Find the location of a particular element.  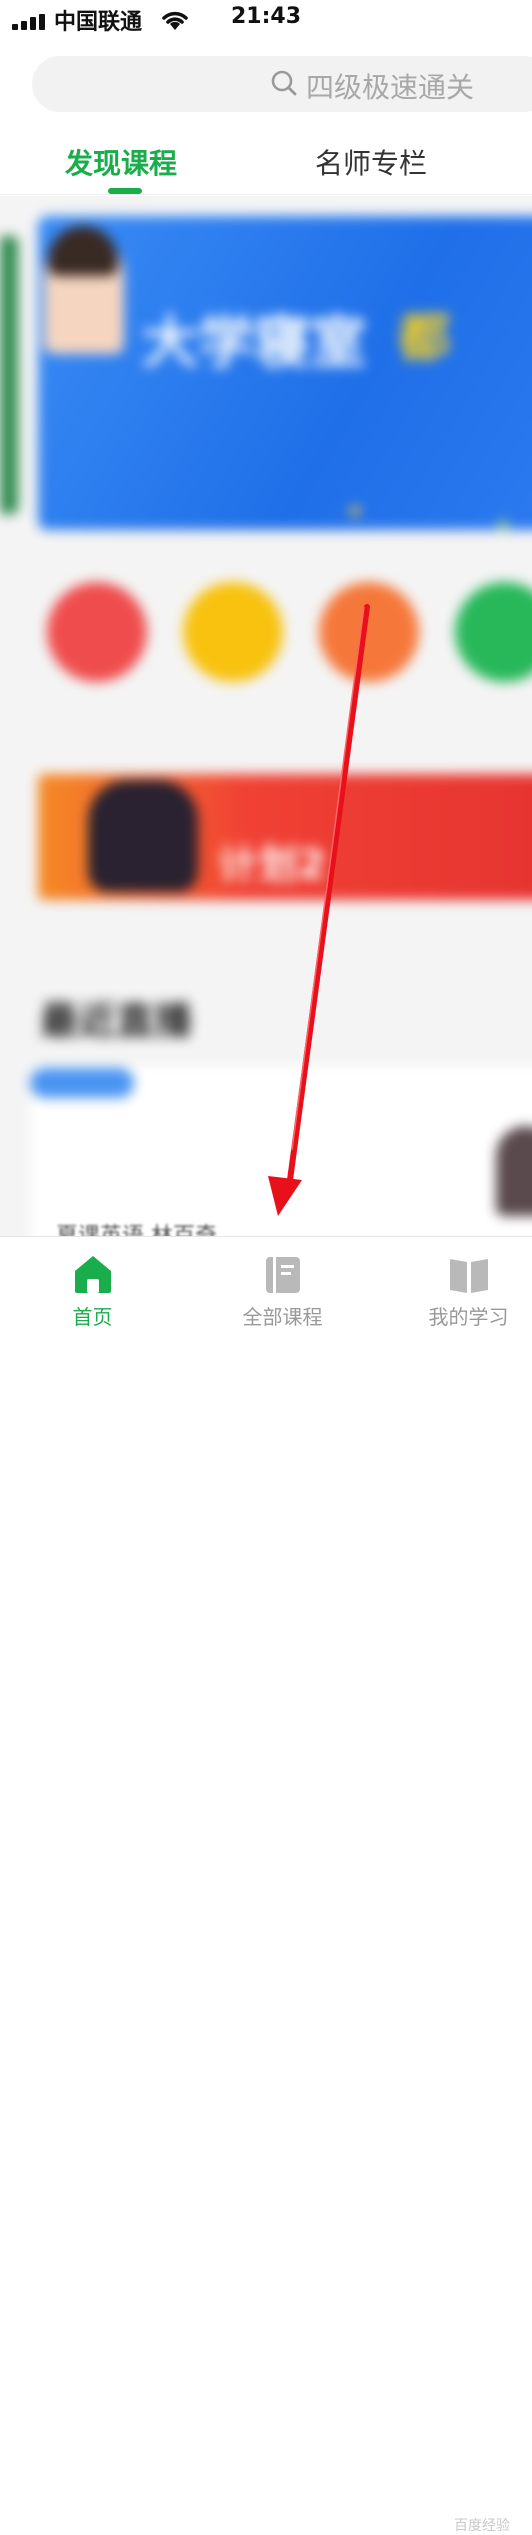

live-course-teacher: 夏课英语 林百奇 is located at coordinates (136, 1227).